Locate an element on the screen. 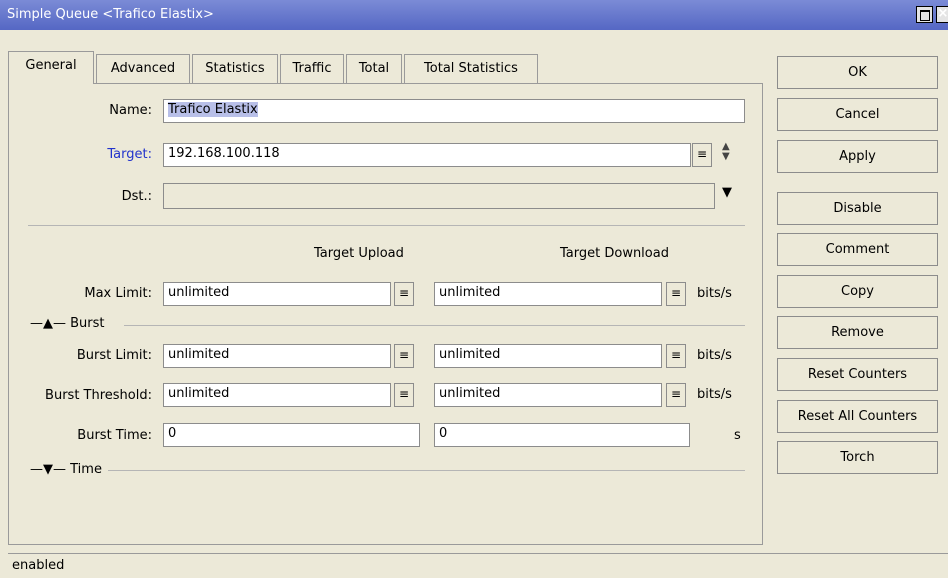  burst-threshold-label: Burst Threshold: is located at coordinates (98, 395).